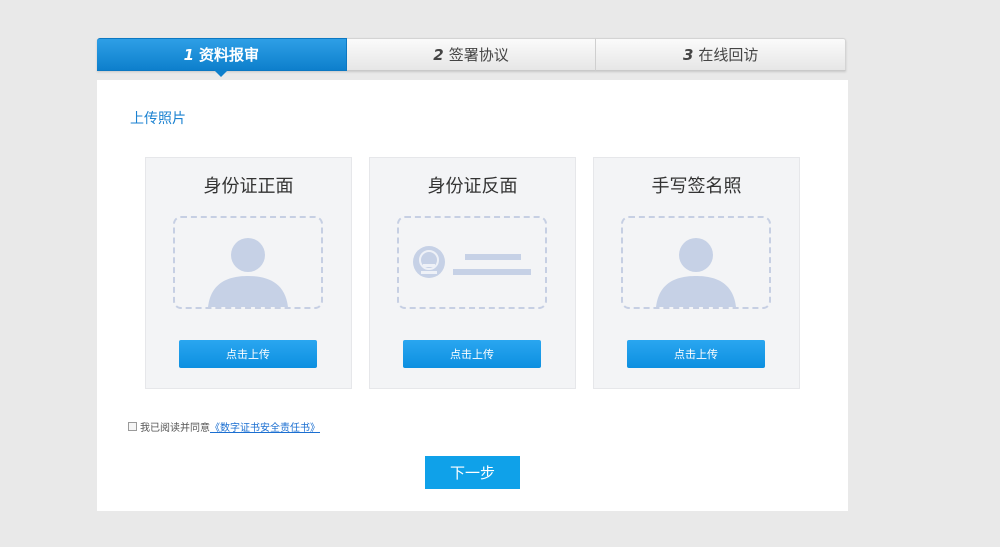 Image resolution: width=1000 pixels, height=547 pixels. I want to click on agreement-checkbox, so click(132, 426).